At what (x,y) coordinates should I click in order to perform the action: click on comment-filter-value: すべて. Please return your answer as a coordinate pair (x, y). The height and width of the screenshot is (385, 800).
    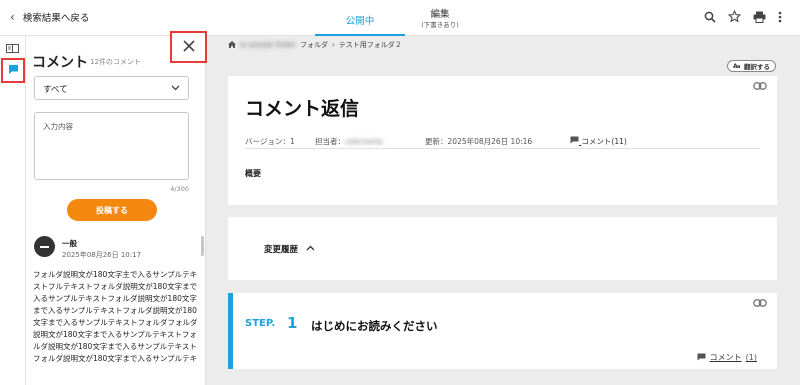
    Looking at the image, I should click on (55, 90).